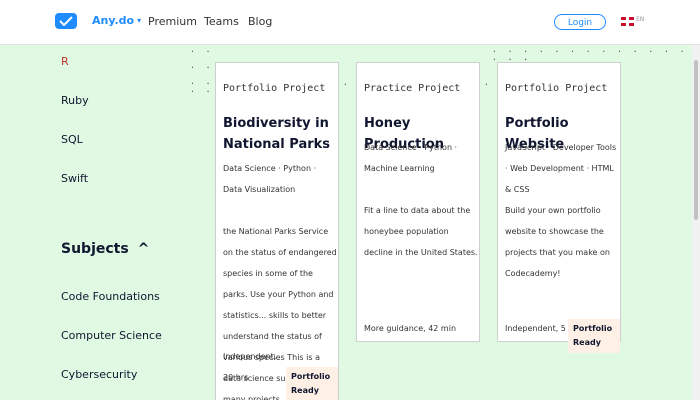 The image size is (700, 400). Describe the element at coordinates (260, 21) in the screenshot. I see `nav-link-blog: Blog` at that location.